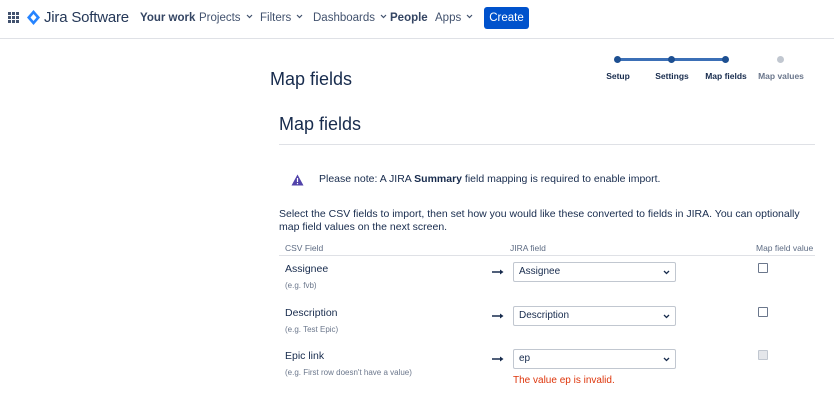 Image resolution: width=834 pixels, height=396 pixels. I want to click on nav-your-work: Your work, so click(167, 18).